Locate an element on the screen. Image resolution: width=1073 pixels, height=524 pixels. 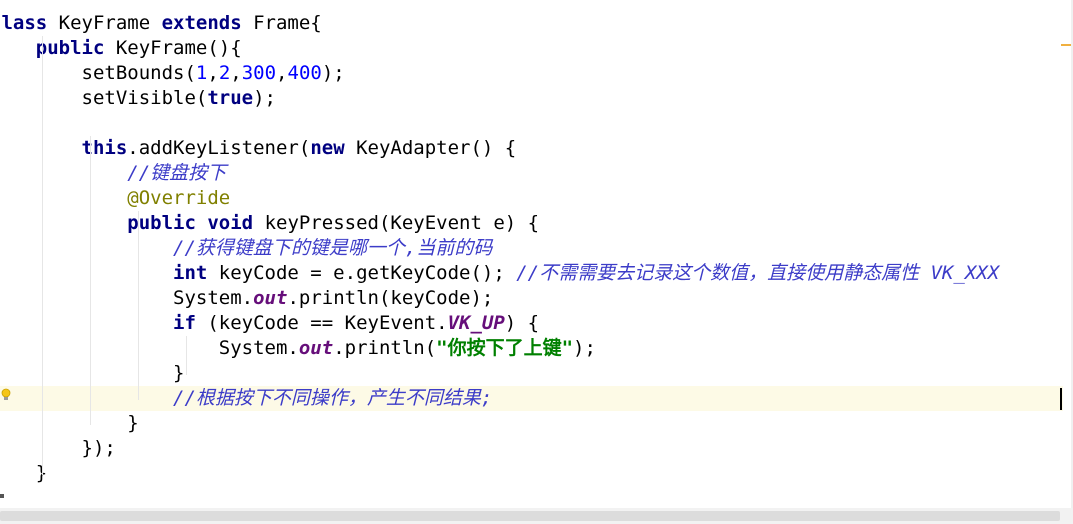
code-token: keyCode = e.getKeyCode(); is located at coordinates (367, 273).